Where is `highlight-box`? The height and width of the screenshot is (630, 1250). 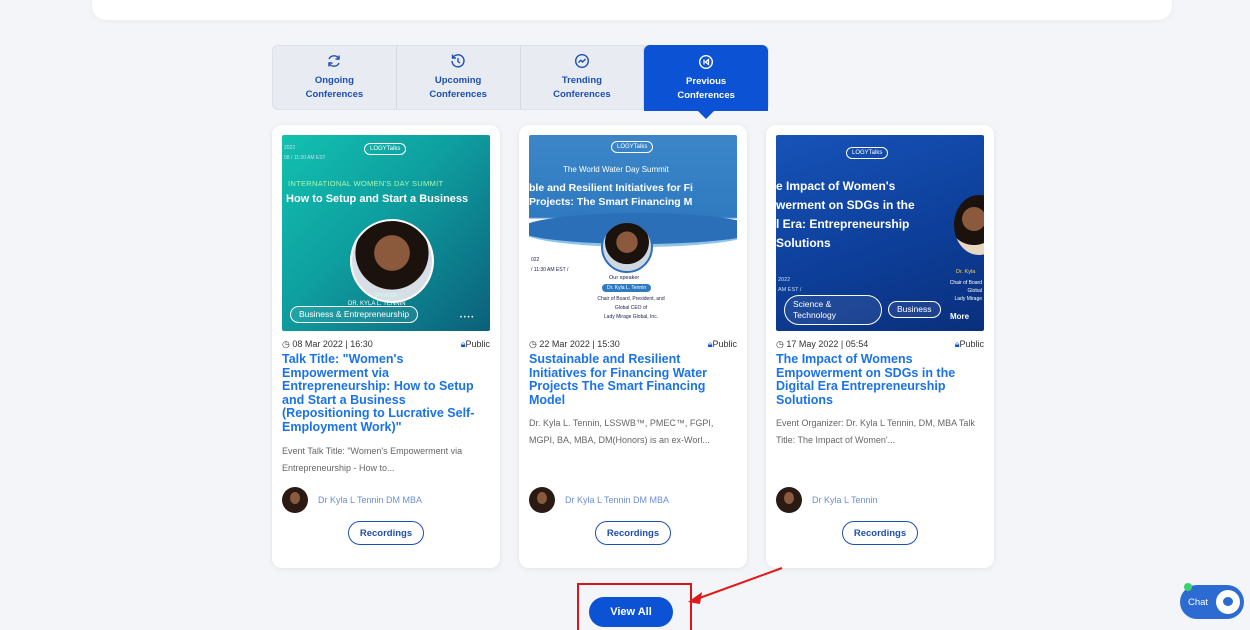
highlight-box is located at coordinates (634, 606).